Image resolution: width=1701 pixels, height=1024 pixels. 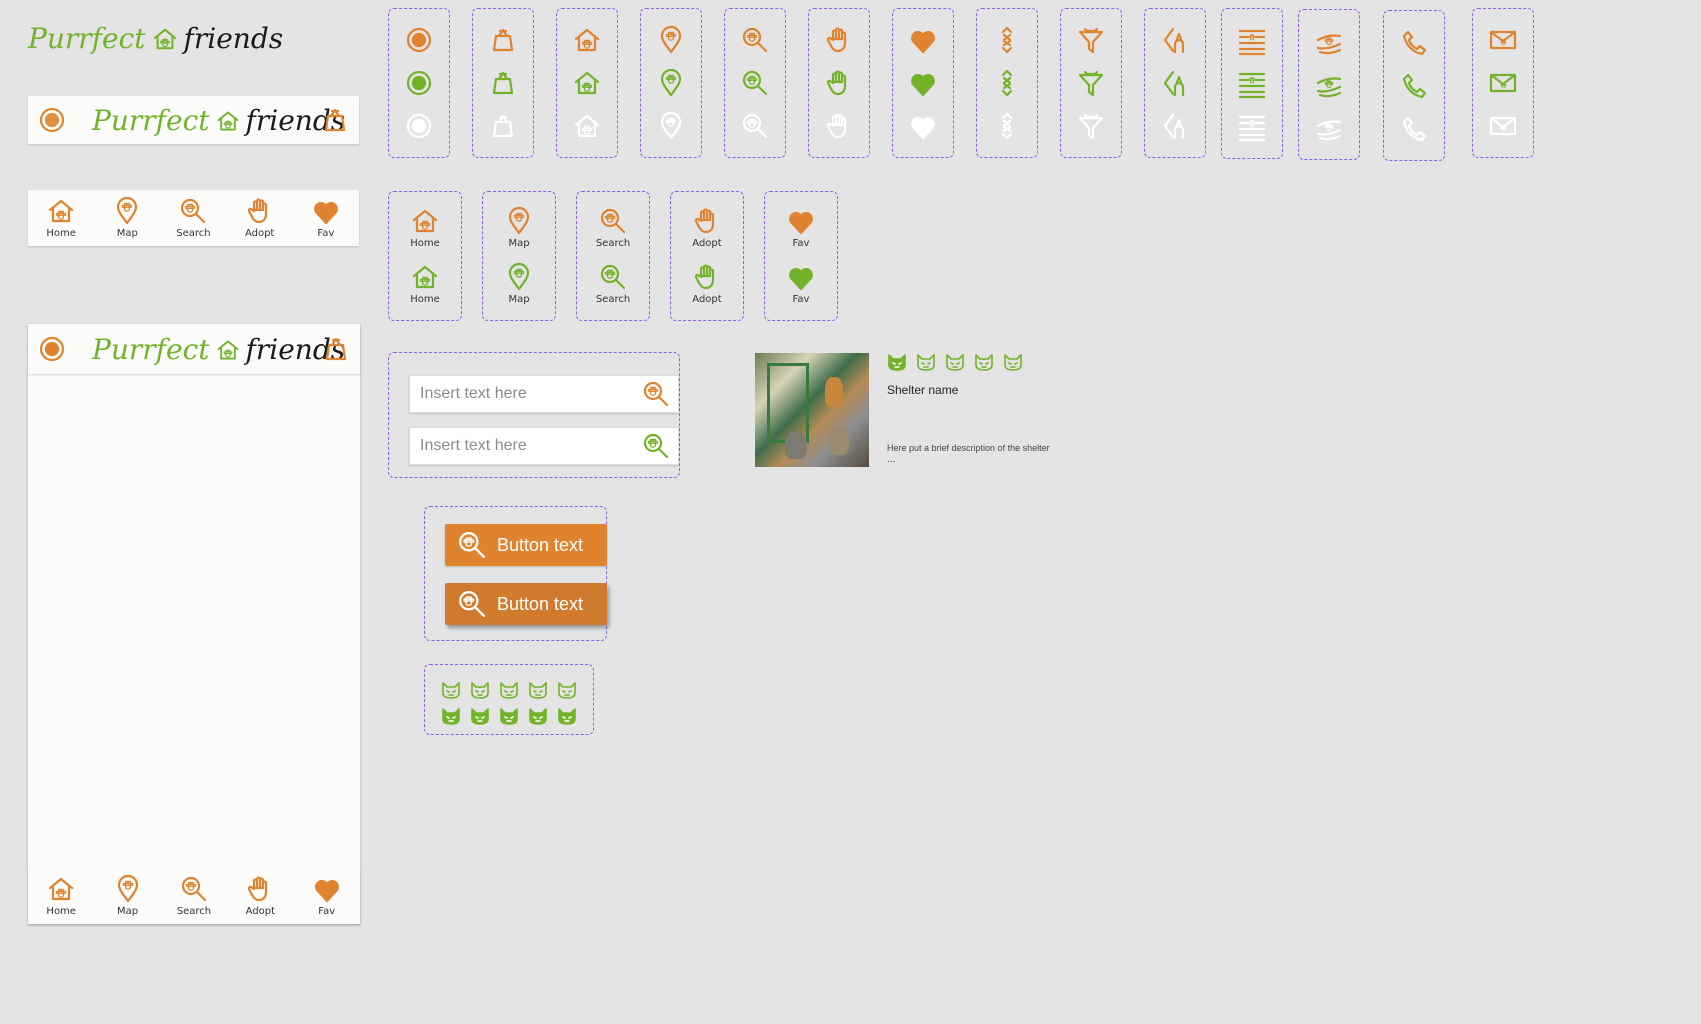 What do you see at coordinates (1503, 83) in the screenshot?
I see `icon-set-mail` at bounding box center [1503, 83].